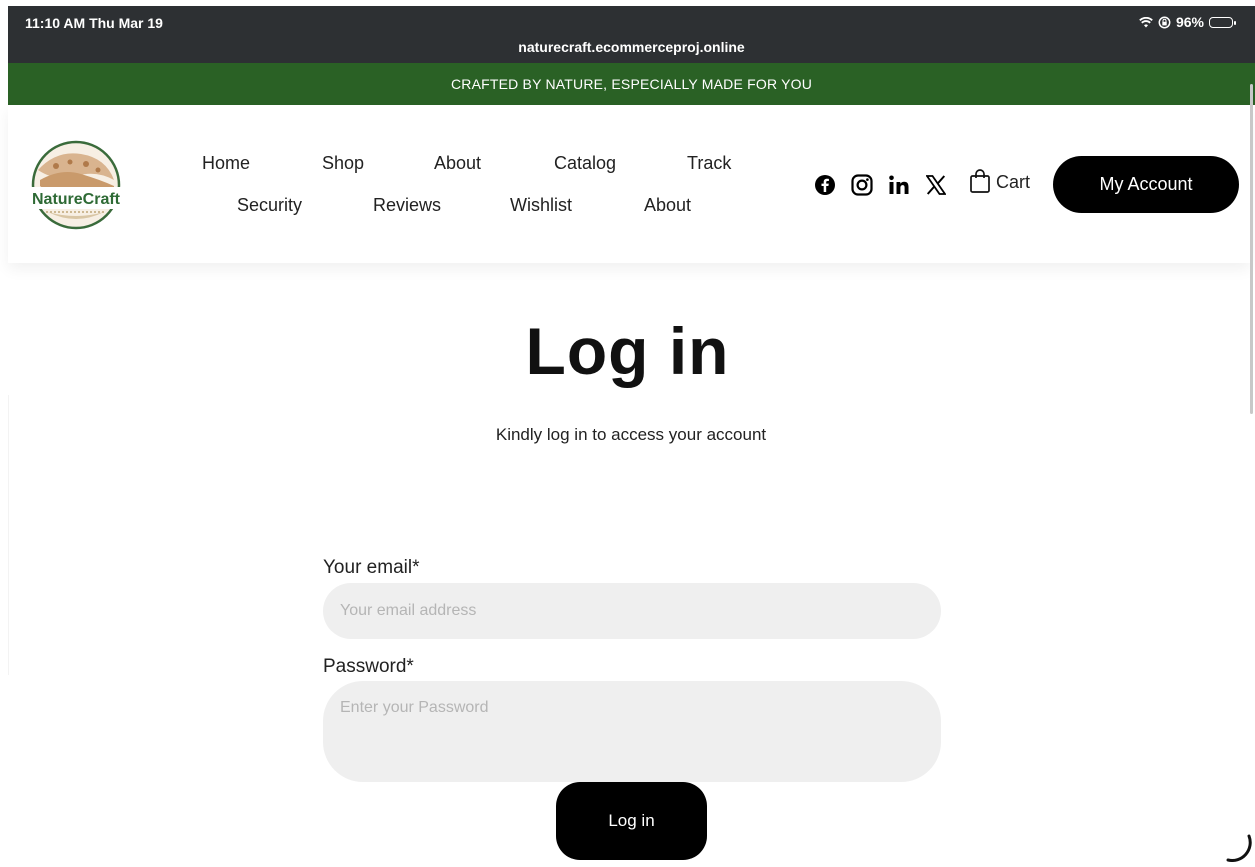  Describe the element at coordinates (631, 47) in the screenshot. I see `address-bar-url: naturecraft.ecommerceproj.online` at that location.